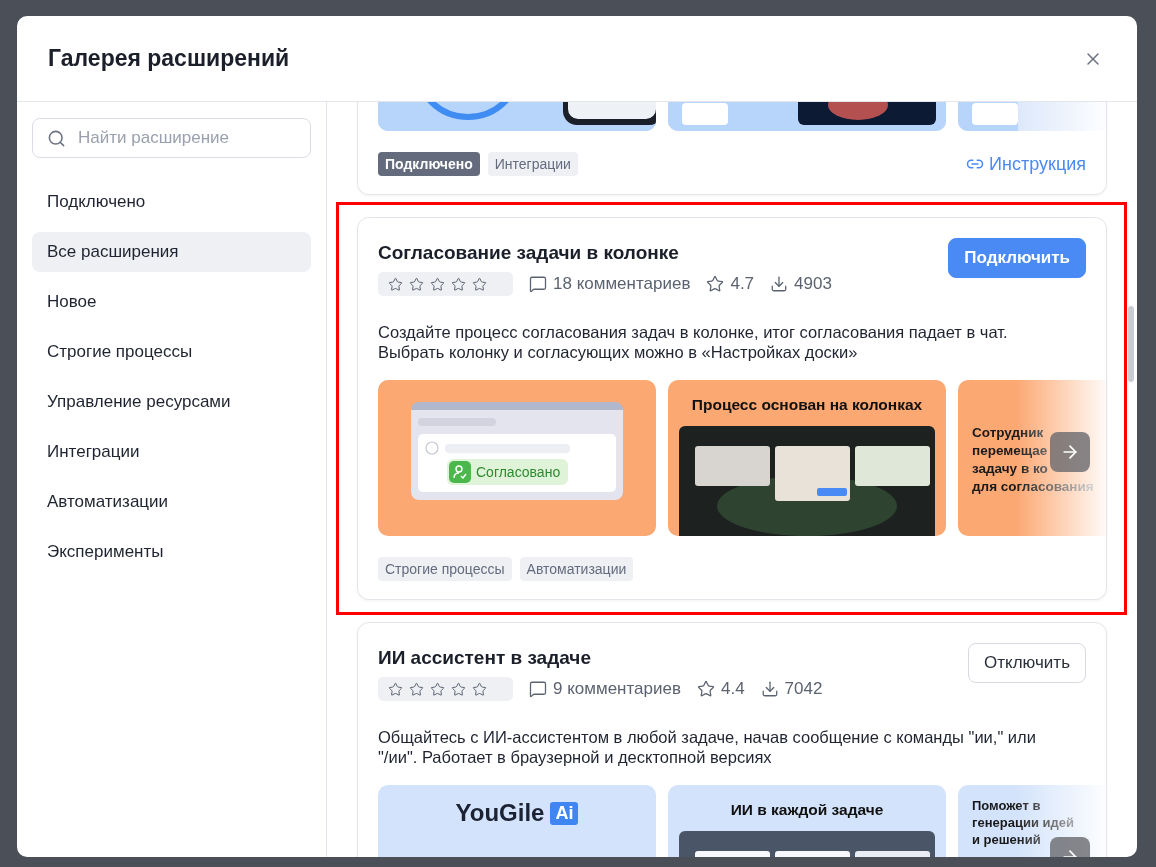 The width and height of the screenshot is (1156, 867). Describe the element at coordinates (171, 452) in the screenshot. I see `category-item: Интеграции` at that location.